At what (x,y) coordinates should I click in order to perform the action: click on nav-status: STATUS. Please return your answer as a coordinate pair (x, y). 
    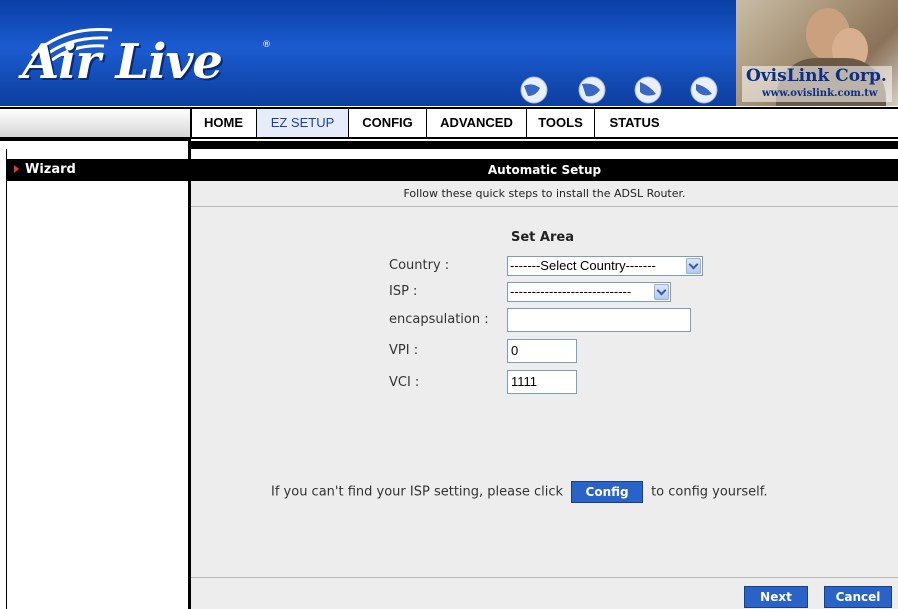
    Looking at the image, I should click on (635, 123).